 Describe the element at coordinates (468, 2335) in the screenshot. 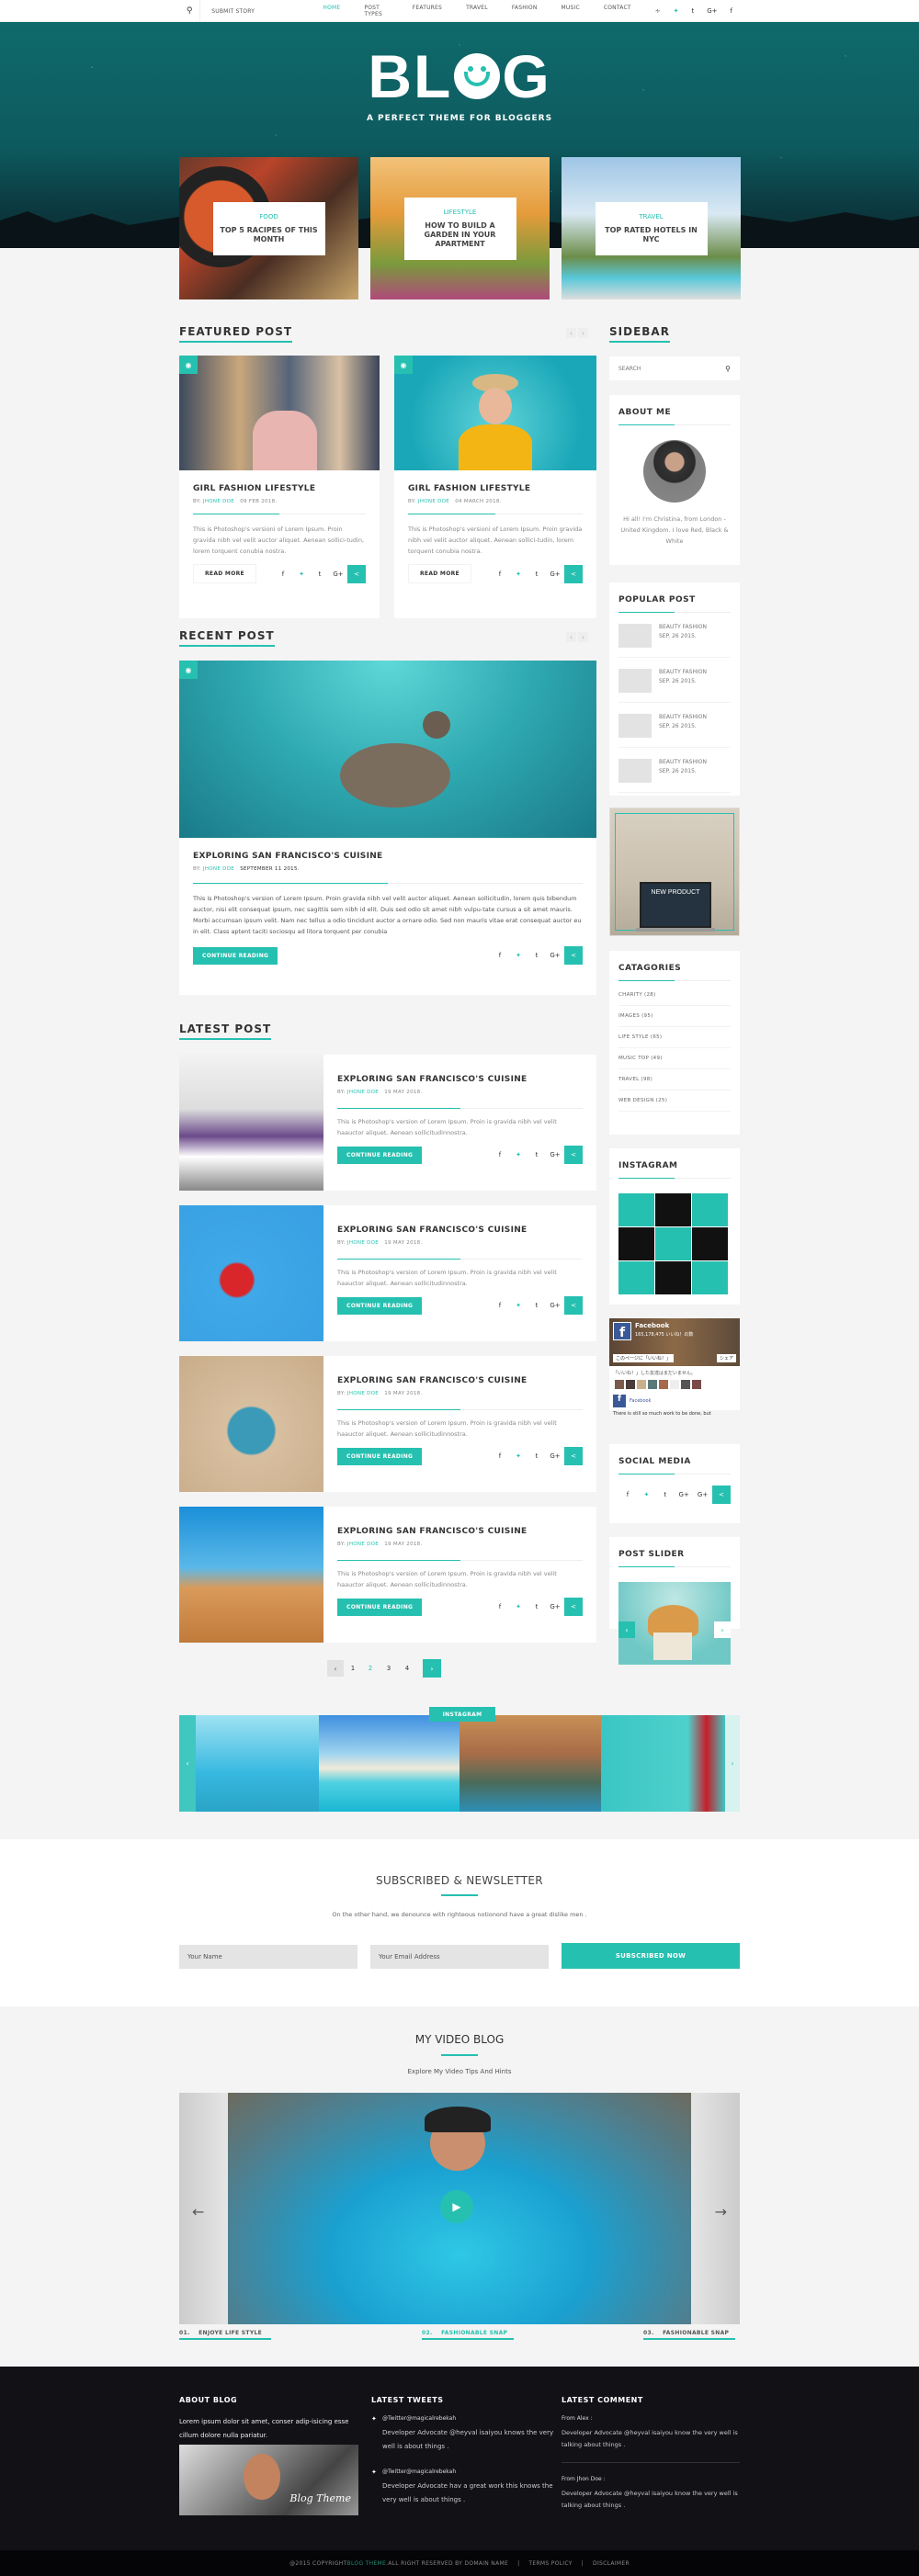

I see `video-item-2: 02. FASHIONABLE SNAP` at that location.